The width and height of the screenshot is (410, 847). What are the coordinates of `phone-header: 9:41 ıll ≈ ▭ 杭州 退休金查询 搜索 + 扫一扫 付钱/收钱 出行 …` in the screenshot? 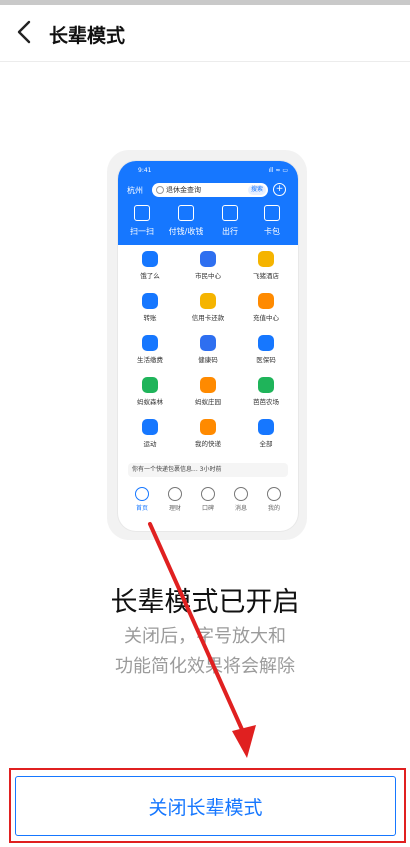 It's located at (208, 203).